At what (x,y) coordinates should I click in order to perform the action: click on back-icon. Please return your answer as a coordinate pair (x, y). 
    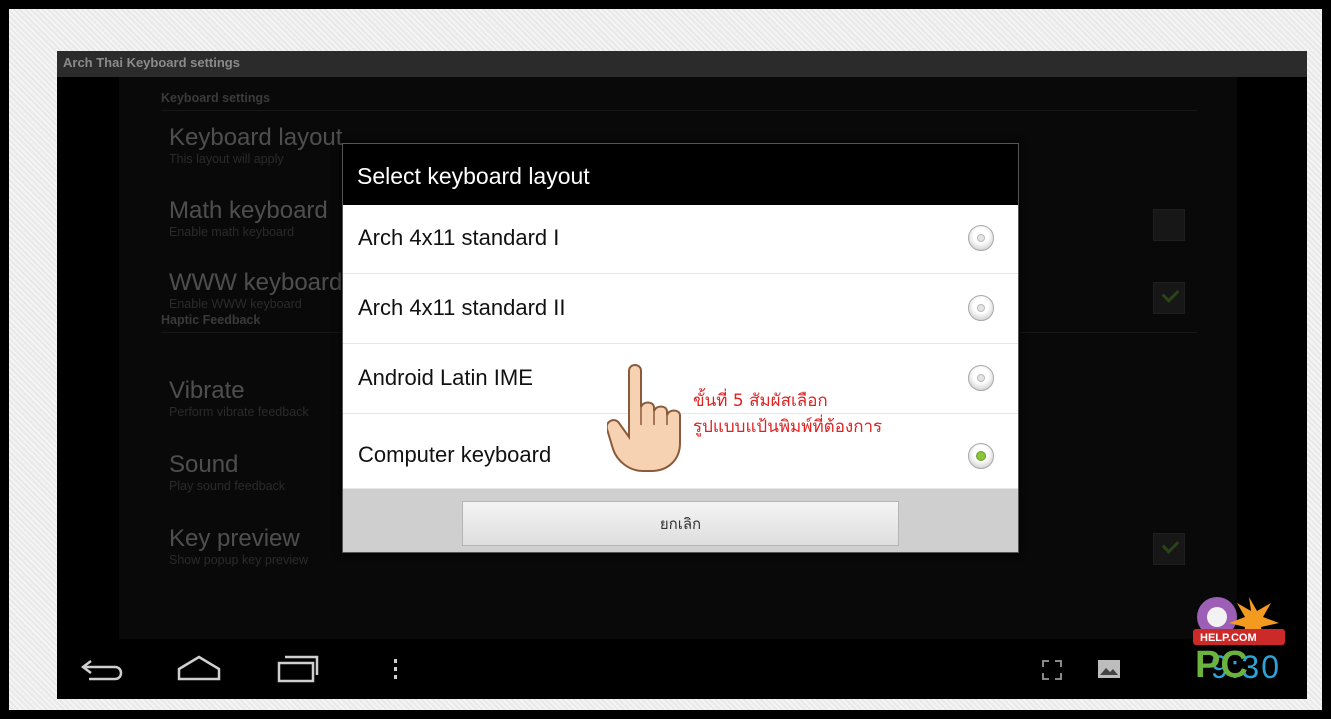
    Looking at the image, I should click on (103, 669).